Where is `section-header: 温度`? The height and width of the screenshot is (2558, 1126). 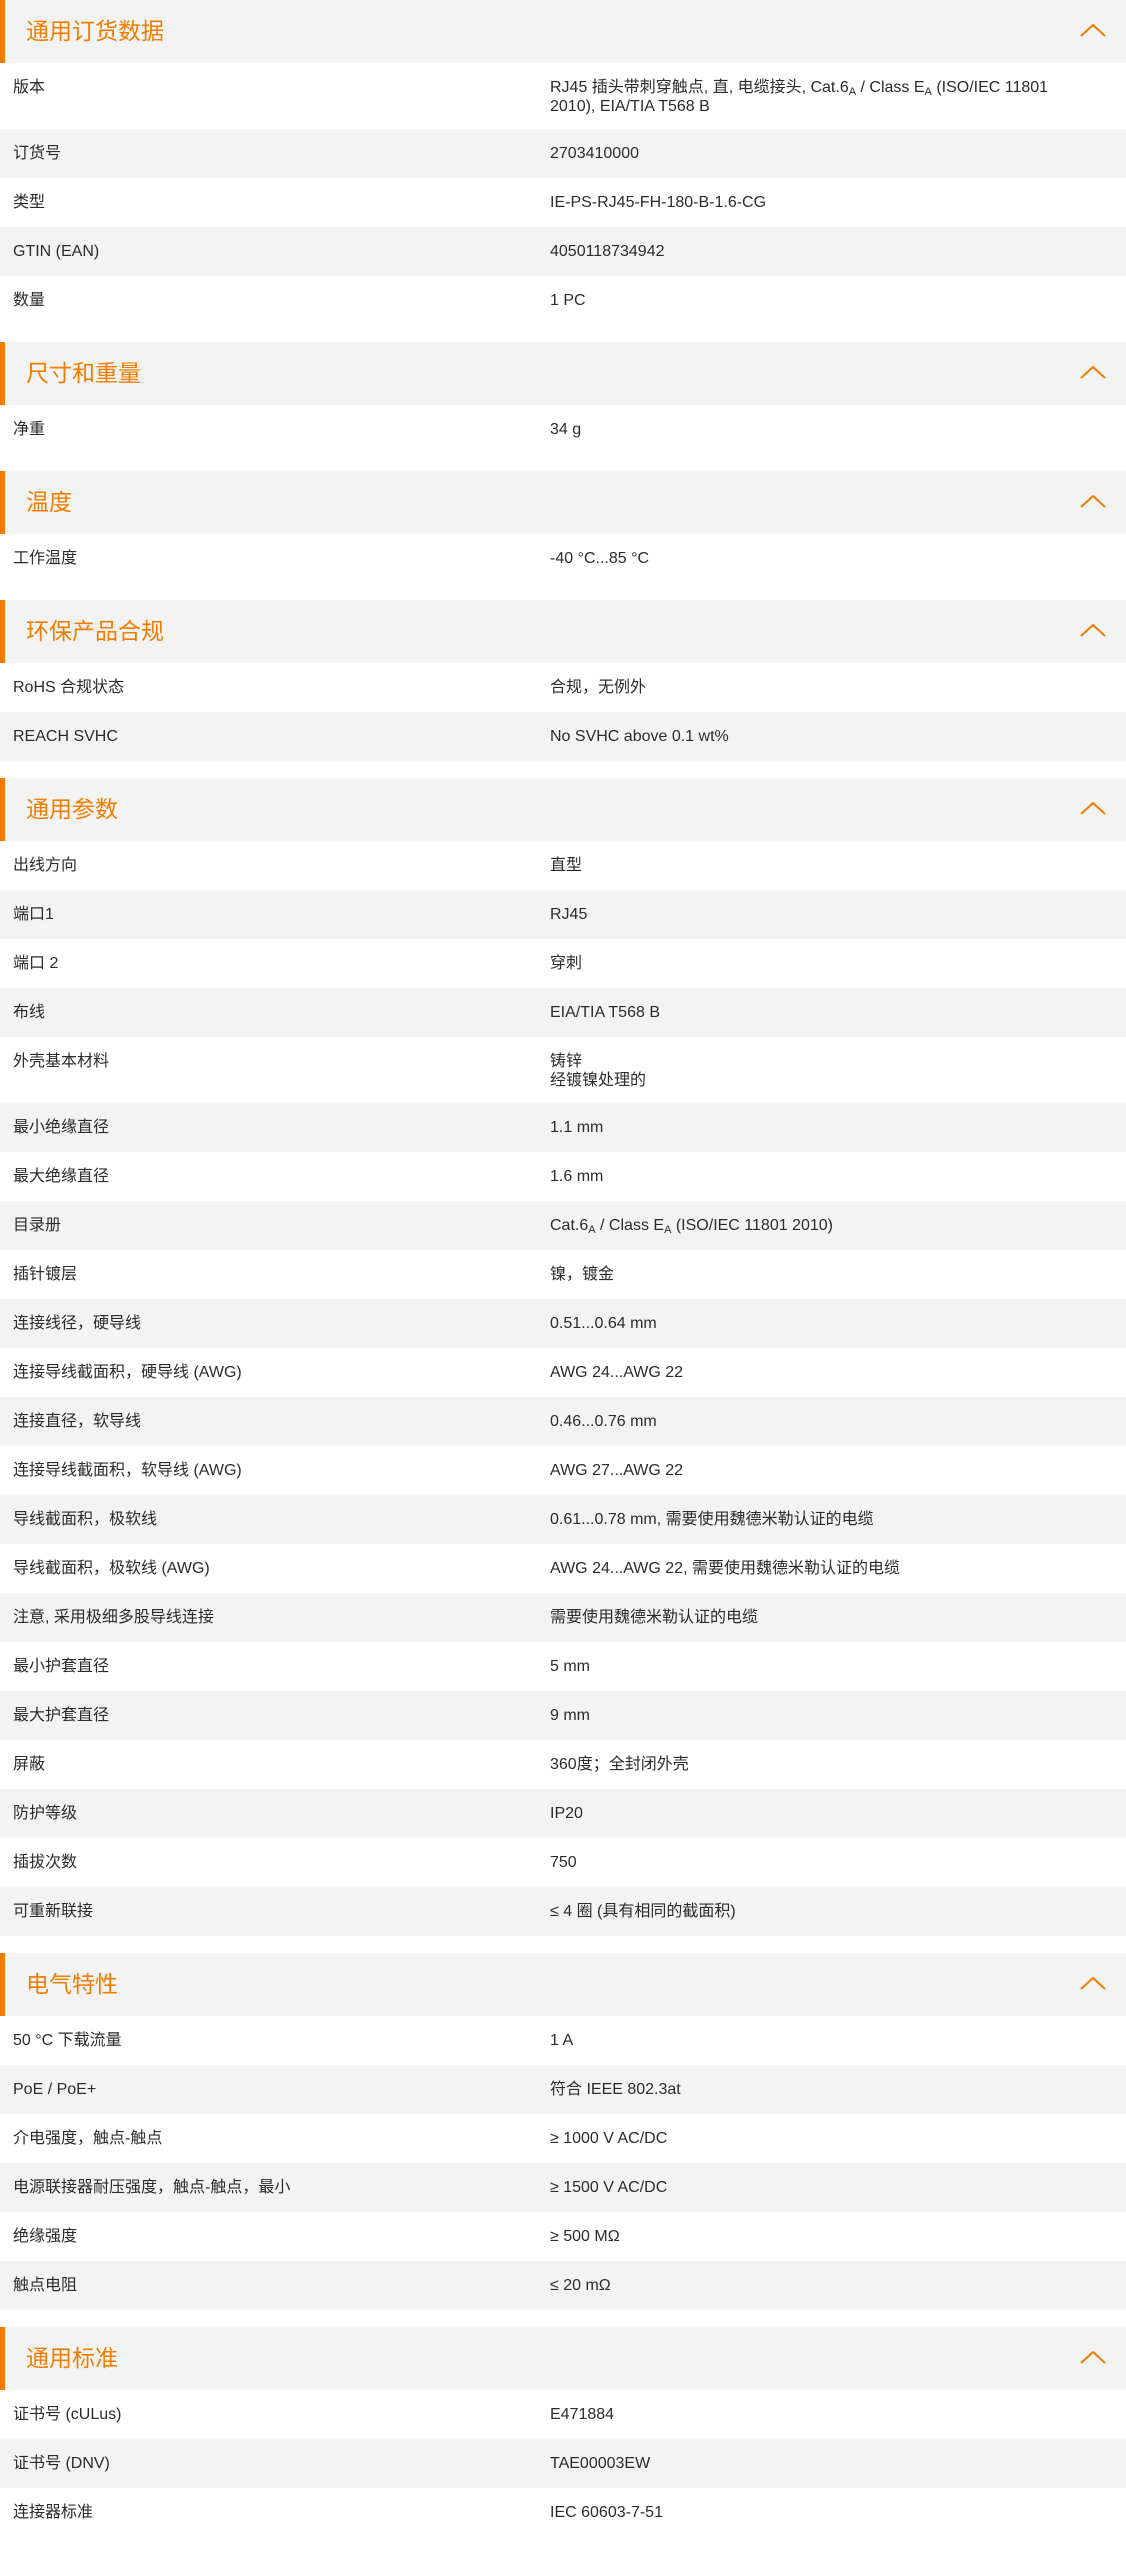 section-header: 温度 is located at coordinates (563, 502).